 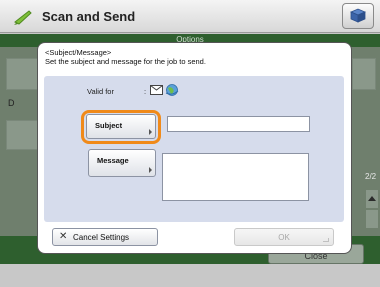 I want to click on cancel-settings-button: ✕ Cancel Settings, so click(x=105, y=237).